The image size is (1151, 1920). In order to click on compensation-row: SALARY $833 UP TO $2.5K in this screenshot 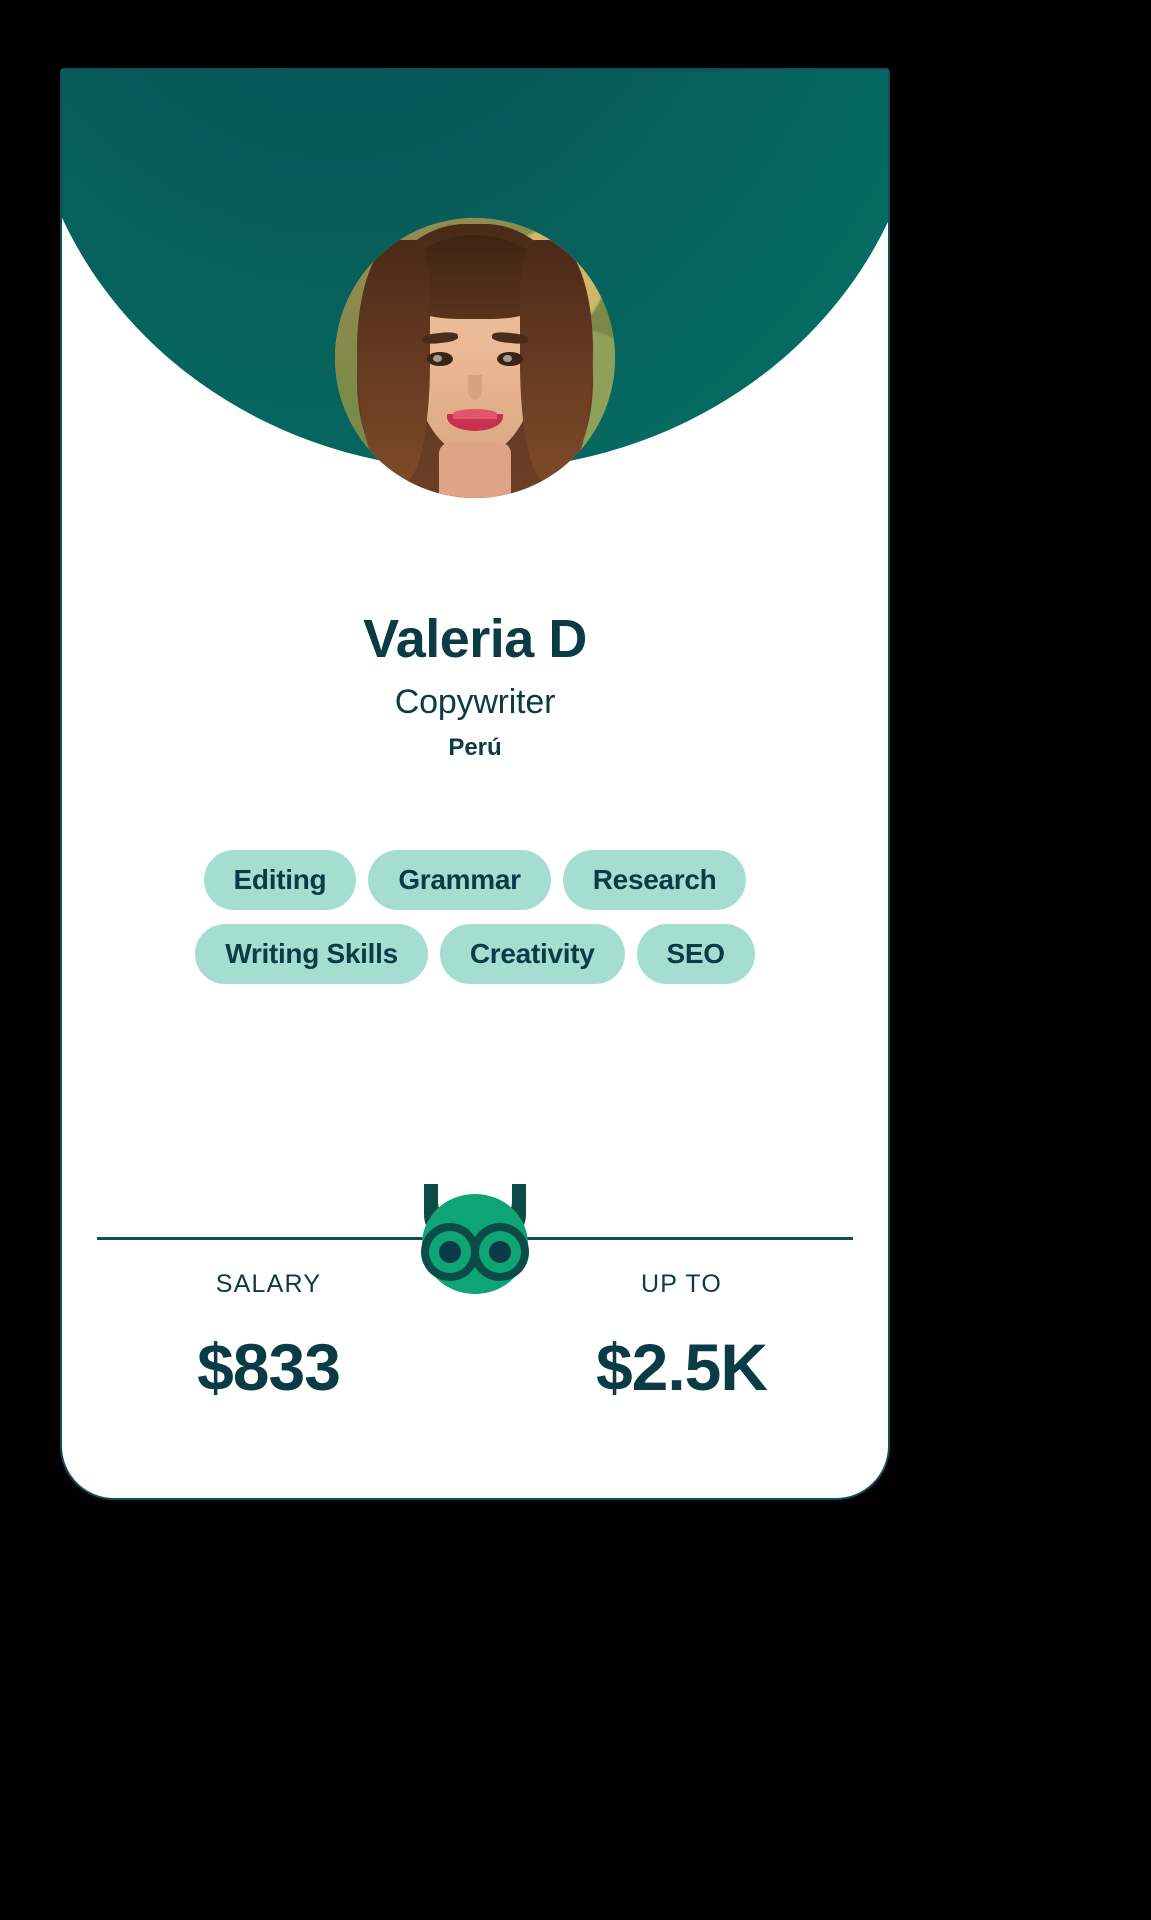, I will do `click(475, 1337)`.